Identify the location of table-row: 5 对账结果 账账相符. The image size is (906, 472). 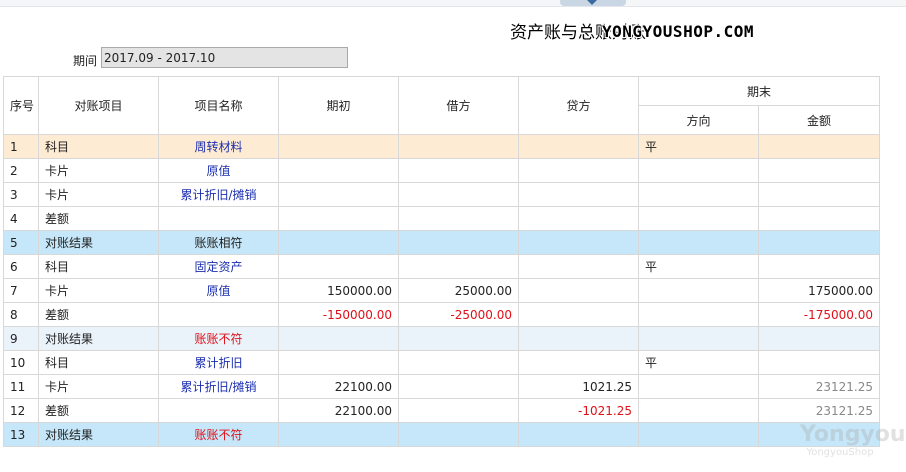
(442, 242).